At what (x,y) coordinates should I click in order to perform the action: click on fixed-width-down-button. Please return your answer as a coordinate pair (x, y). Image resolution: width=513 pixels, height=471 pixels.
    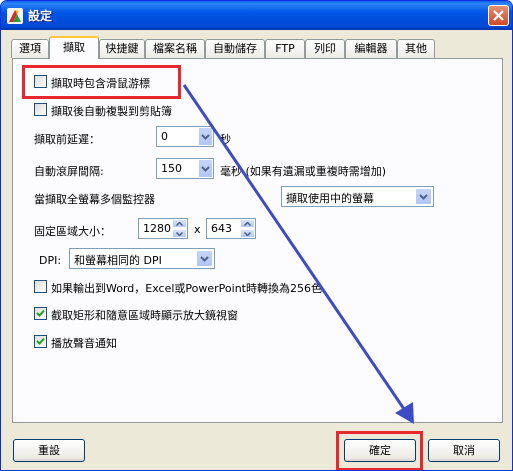
    Looking at the image, I should click on (179, 233).